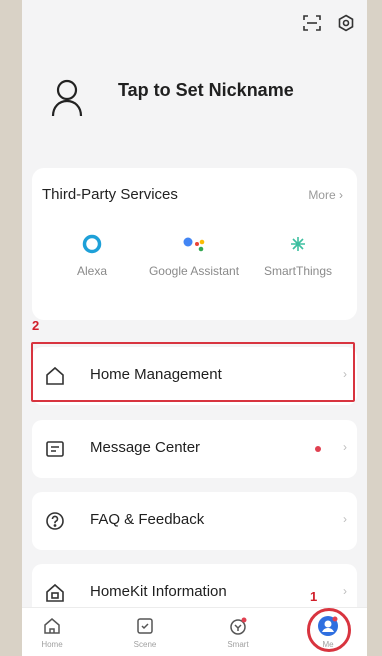  Describe the element at coordinates (36, 325) in the screenshot. I see `annotation-marker-2: 2` at that location.